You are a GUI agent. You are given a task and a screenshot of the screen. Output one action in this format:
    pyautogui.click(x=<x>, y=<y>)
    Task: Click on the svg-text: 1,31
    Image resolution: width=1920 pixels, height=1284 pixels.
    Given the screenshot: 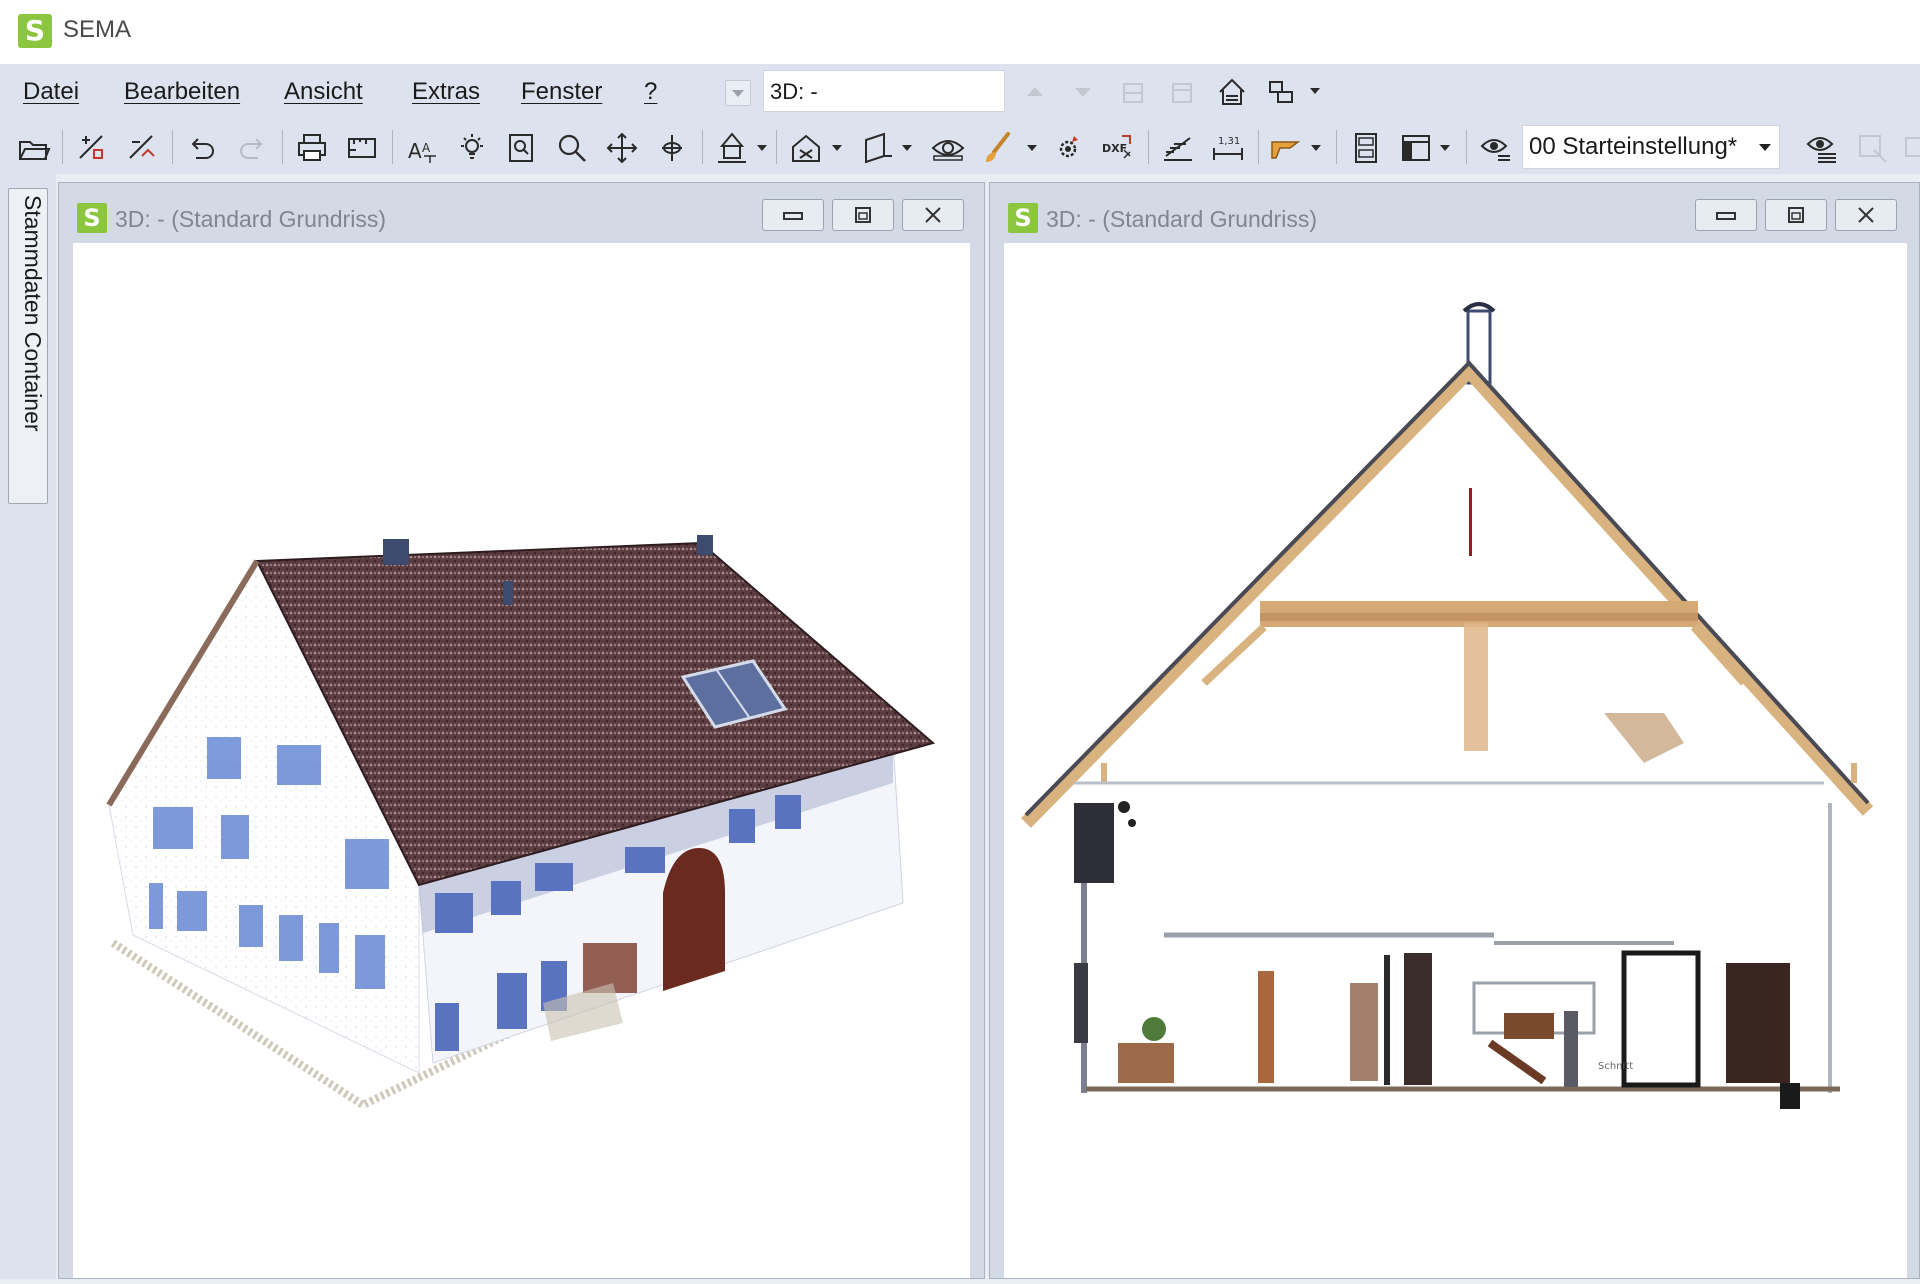 What is the action you would take?
    pyautogui.click(x=1229, y=141)
    